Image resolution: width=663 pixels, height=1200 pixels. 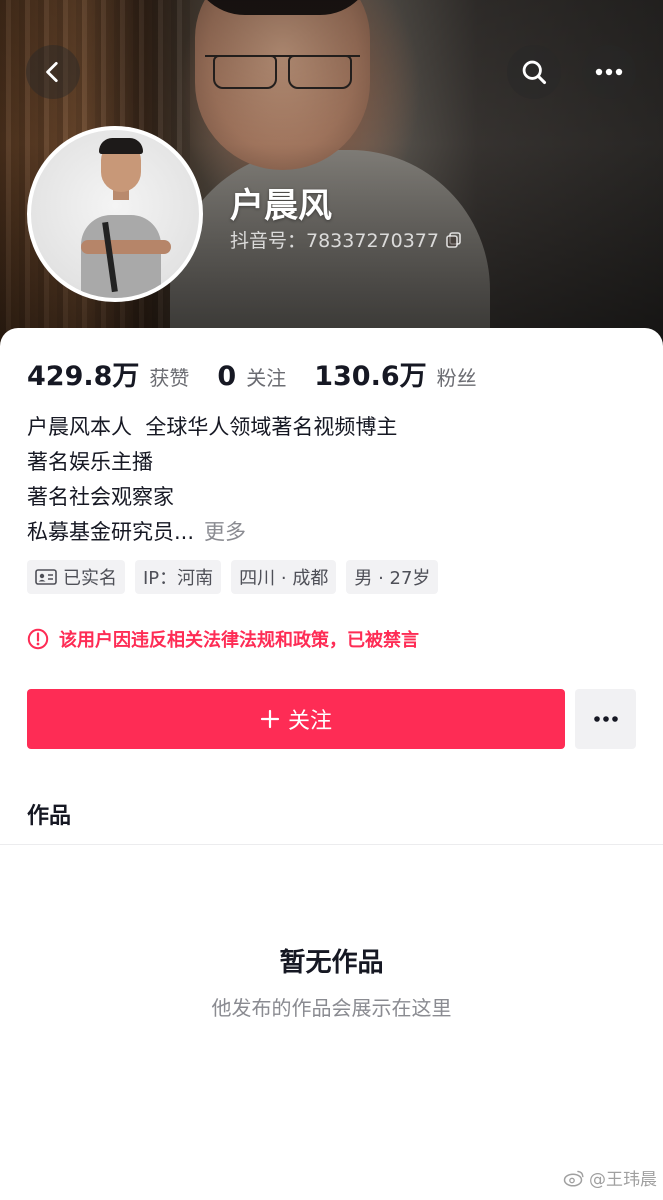 What do you see at coordinates (115, 214) in the screenshot?
I see `avatar` at bounding box center [115, 214].